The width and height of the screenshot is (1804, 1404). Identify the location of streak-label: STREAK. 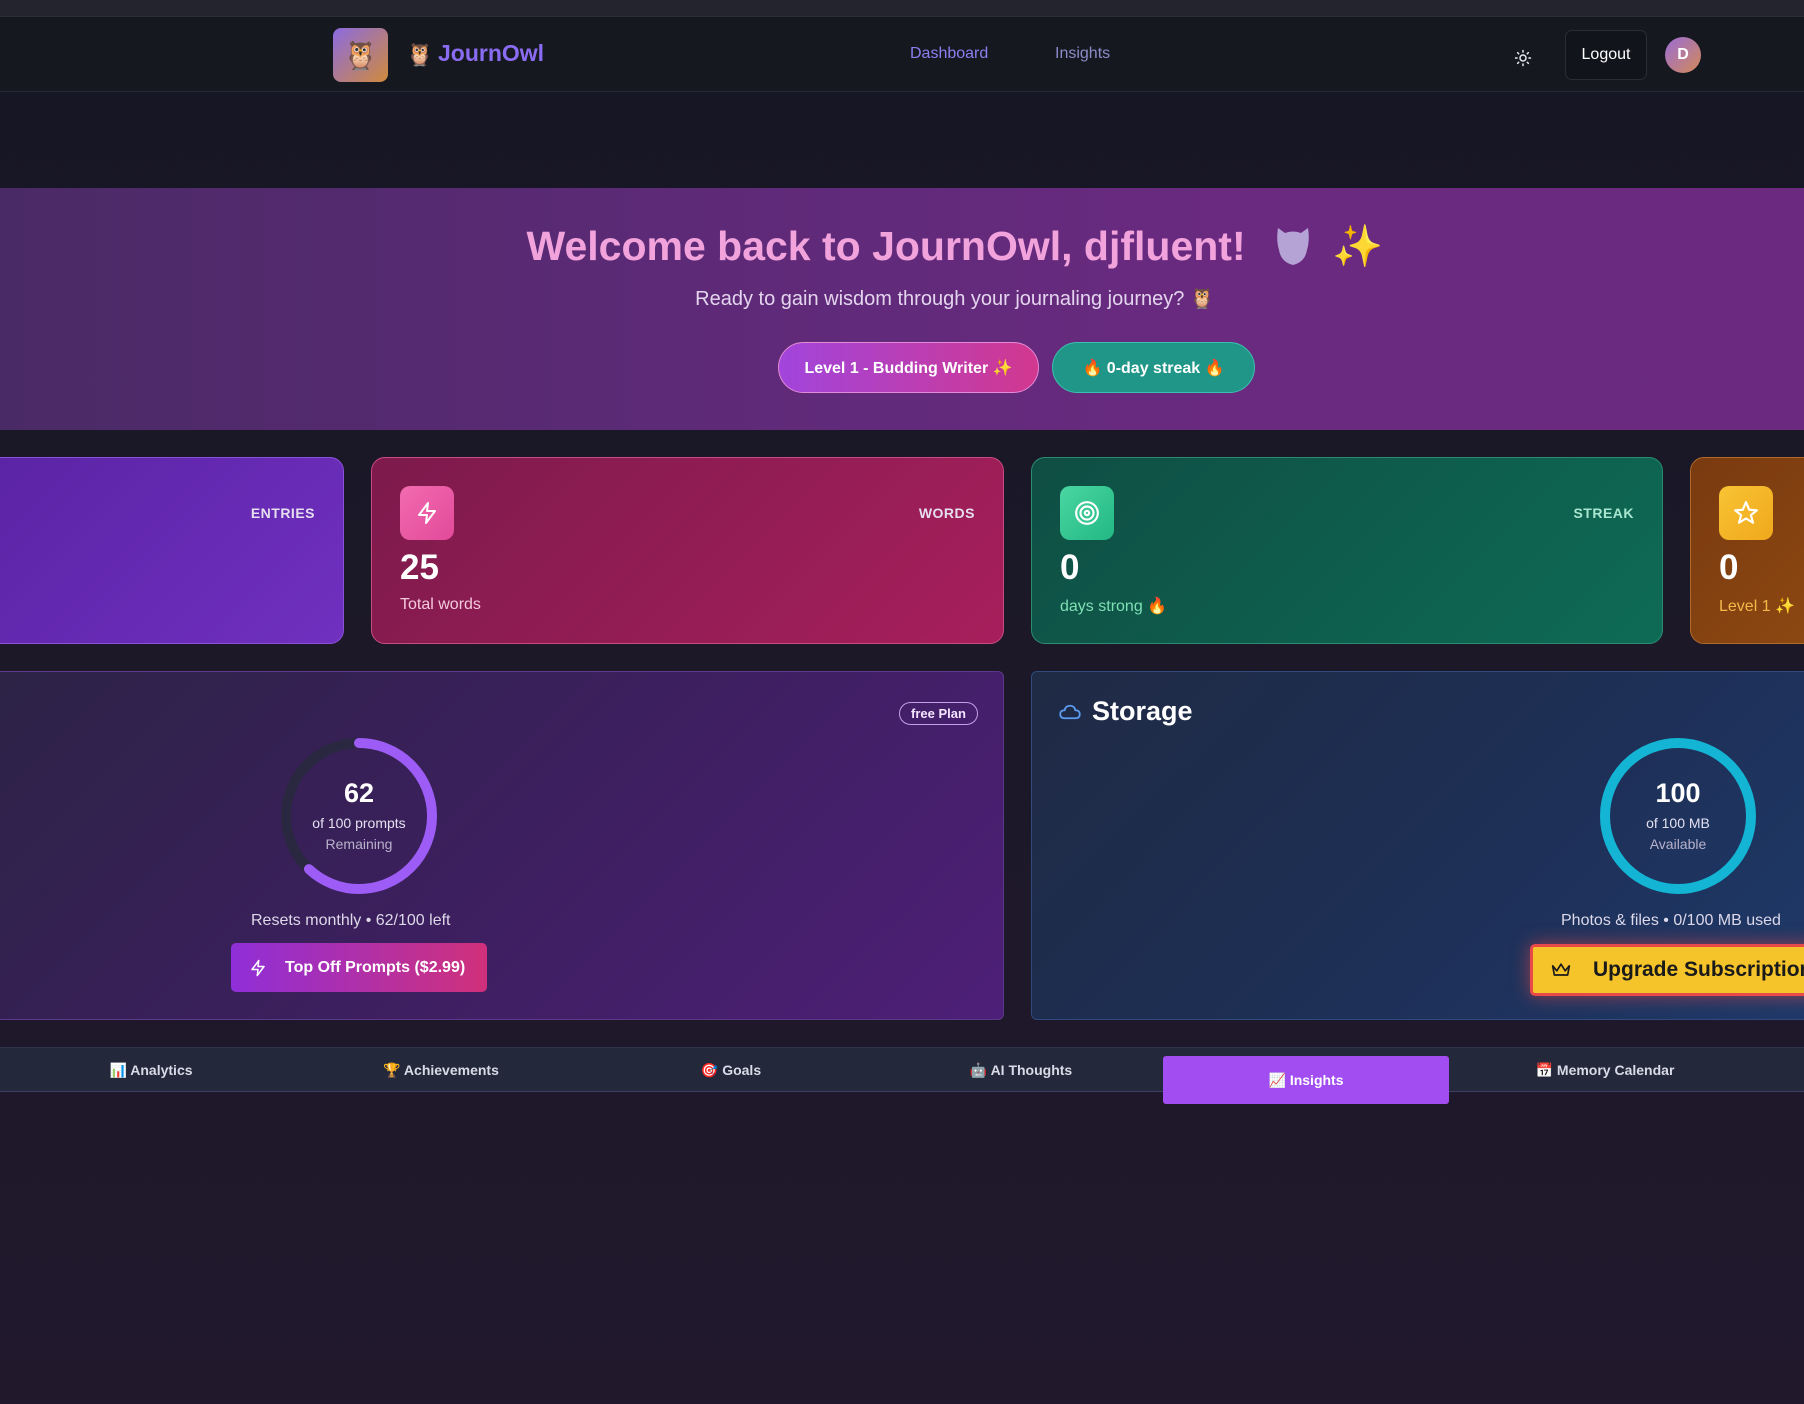
(1603, 513).